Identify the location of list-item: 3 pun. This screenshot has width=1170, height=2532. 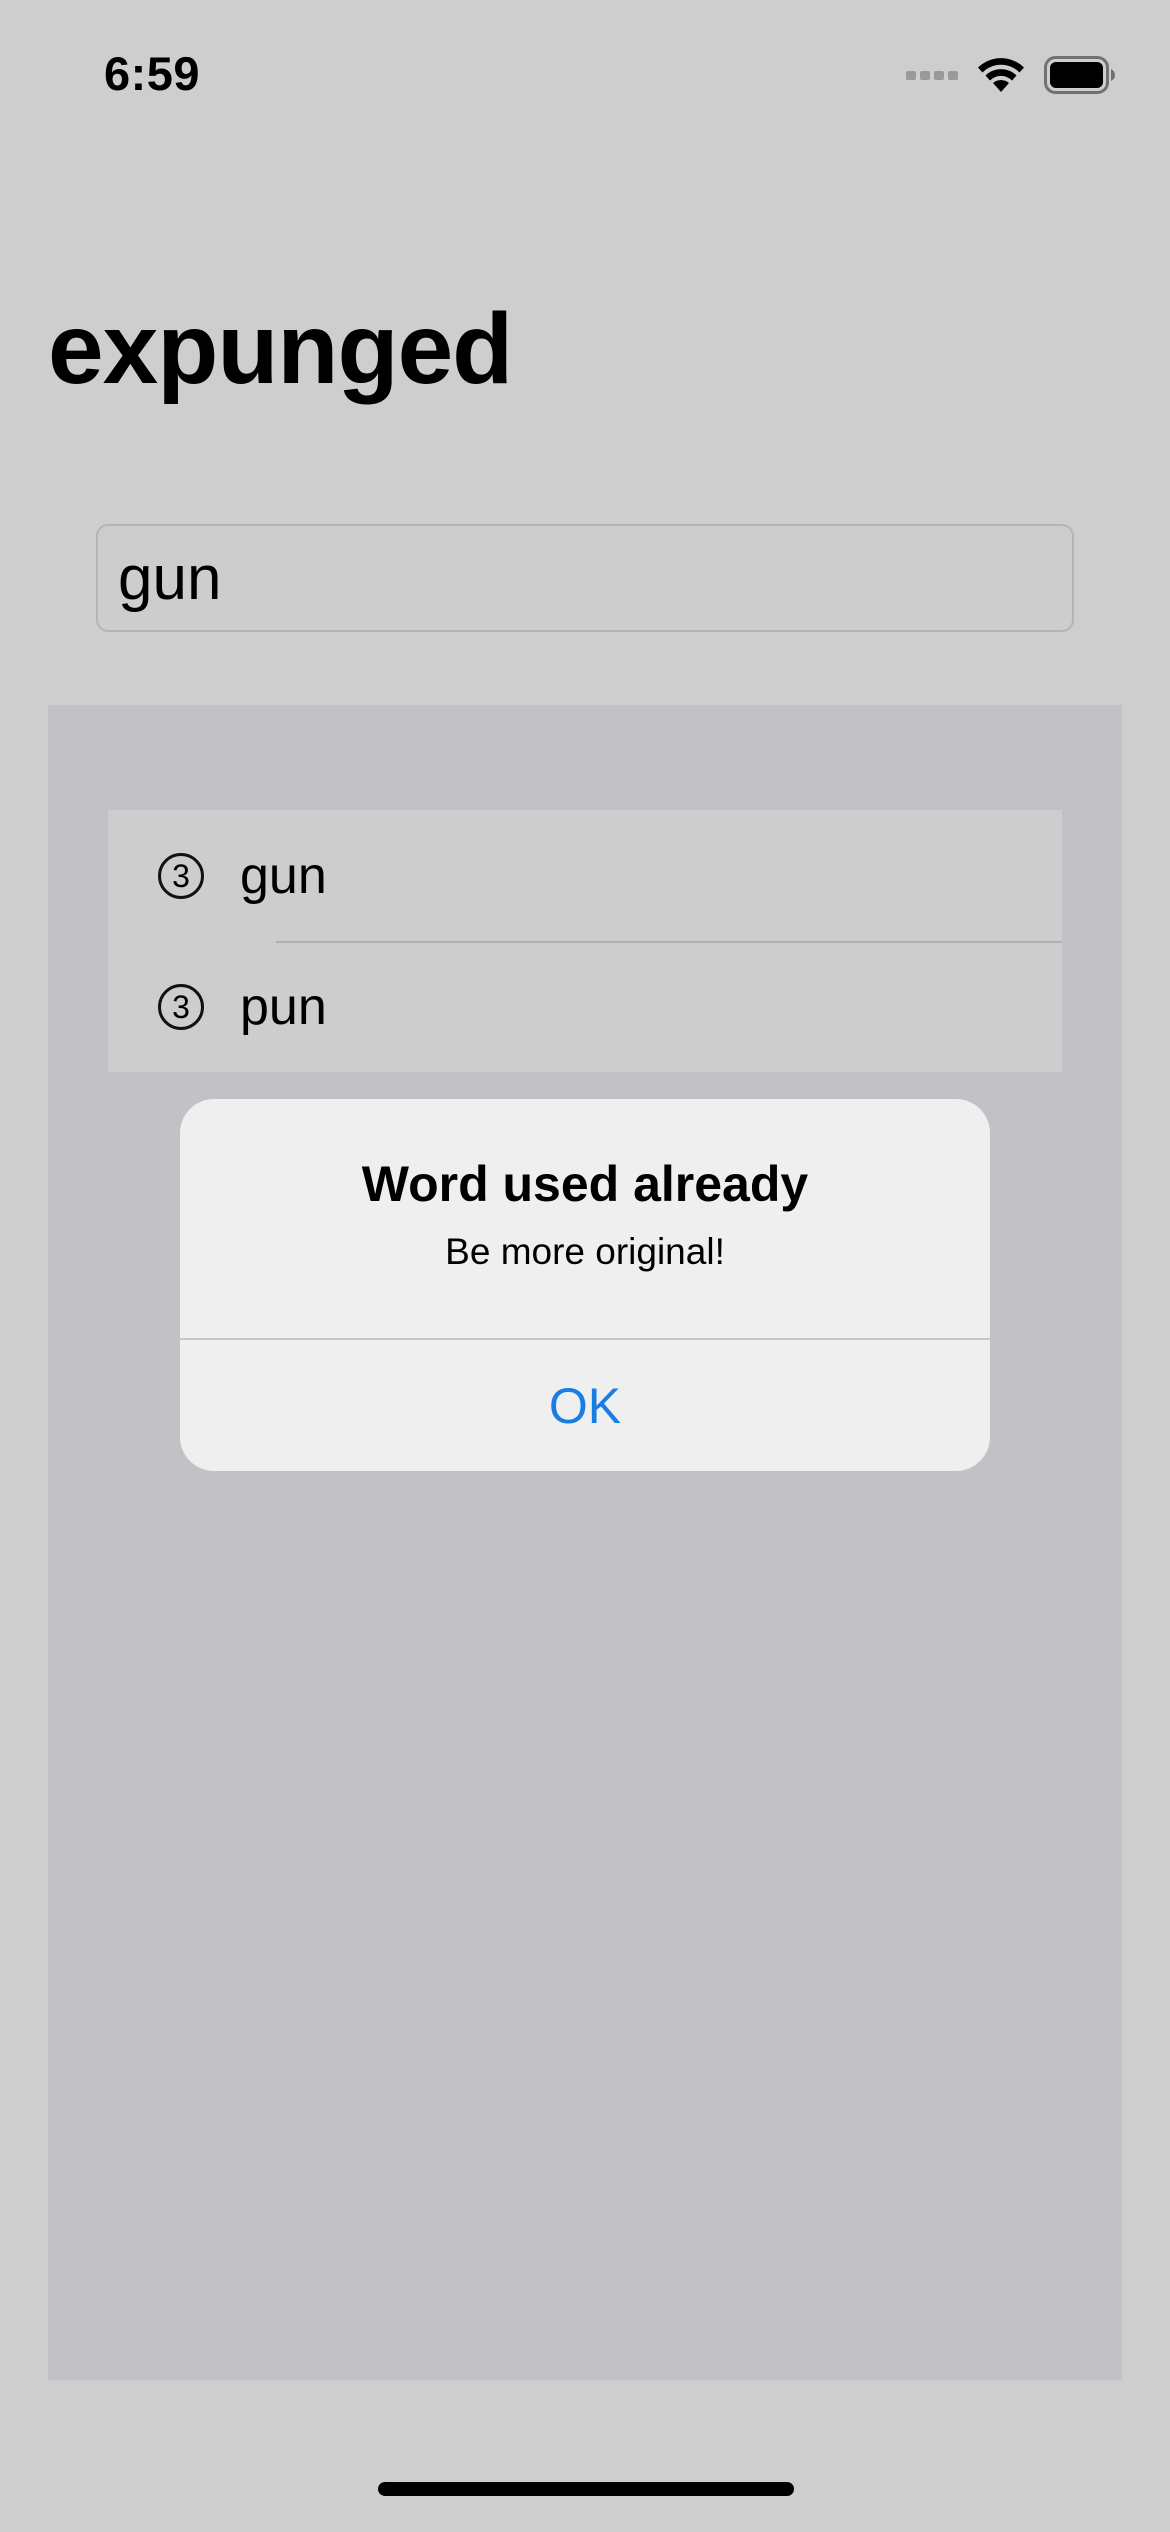
(585, 1006).